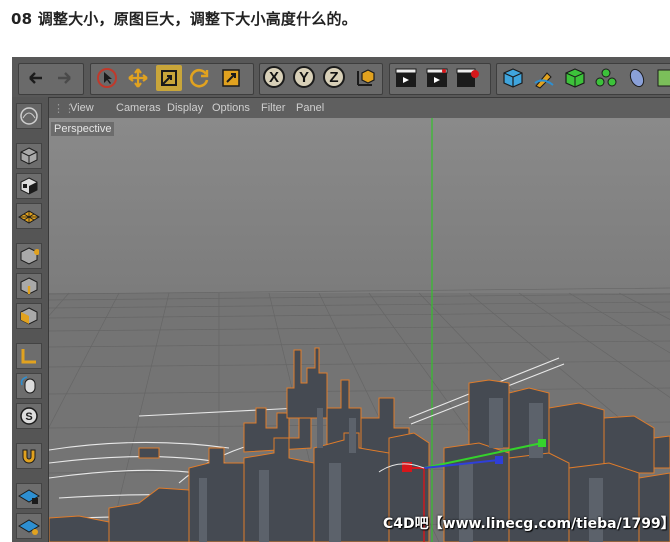 Image resolution: width=670 pixels, height=542 pixels. I want to click on rotate-tool-icon, so click(200, 78).